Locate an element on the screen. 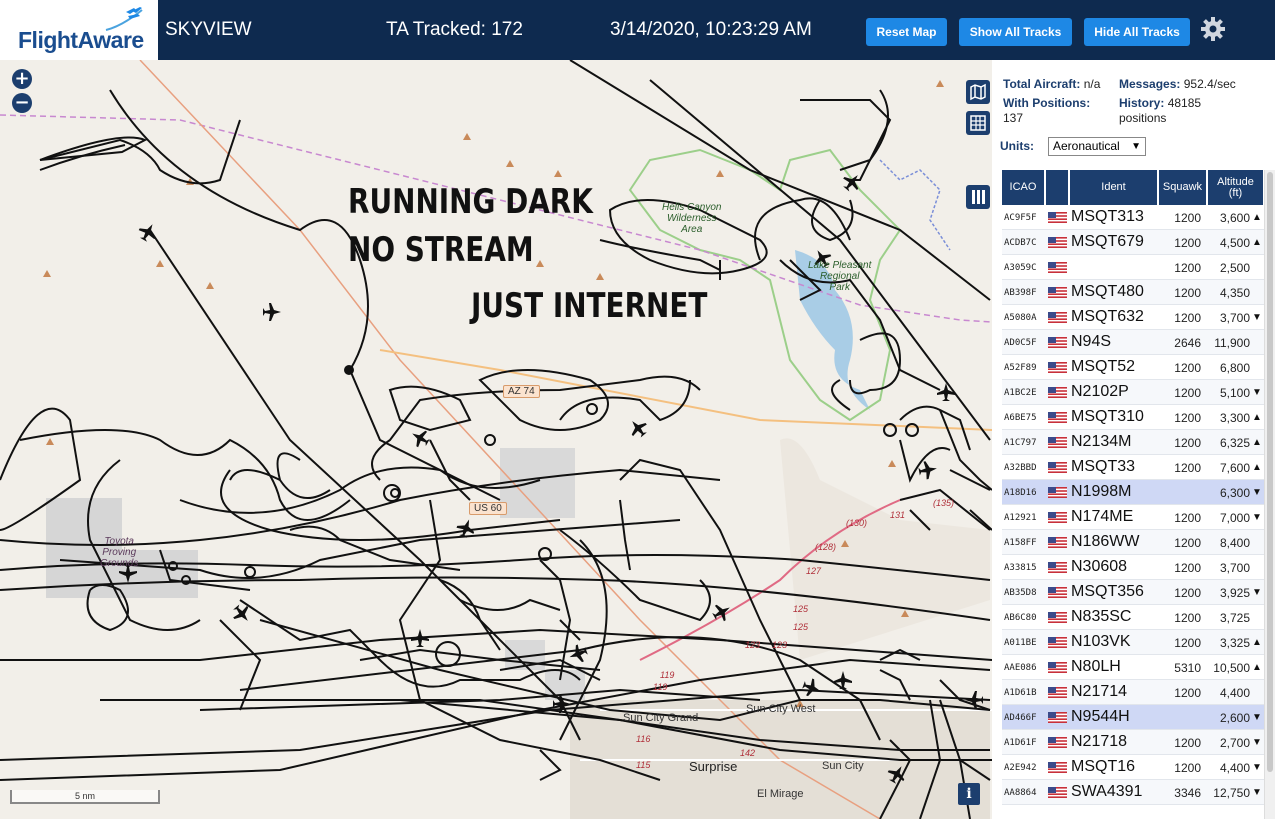 Image resolution: width=1275 pixels, height=819 pixels. cell-ident: N103VK is located at coordinates (1101, 641).